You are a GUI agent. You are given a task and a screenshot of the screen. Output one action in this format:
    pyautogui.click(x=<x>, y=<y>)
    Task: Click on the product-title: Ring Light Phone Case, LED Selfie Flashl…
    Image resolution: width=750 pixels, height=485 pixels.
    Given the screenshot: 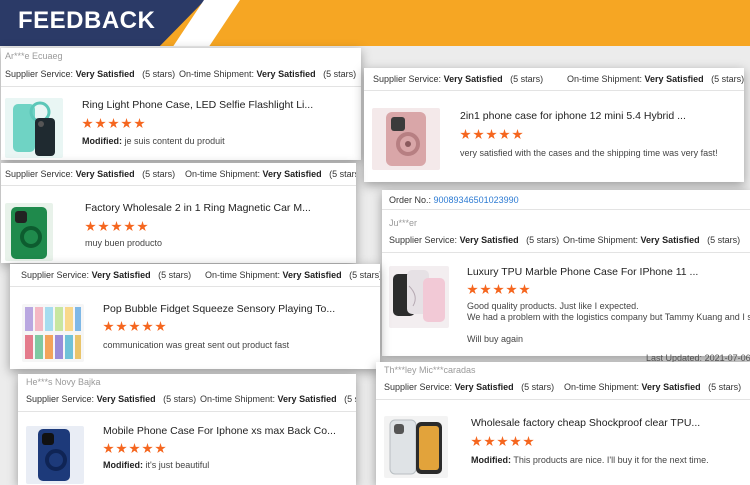 What is the action you would take?
    pyautogui.click(x=217, y=105)
    